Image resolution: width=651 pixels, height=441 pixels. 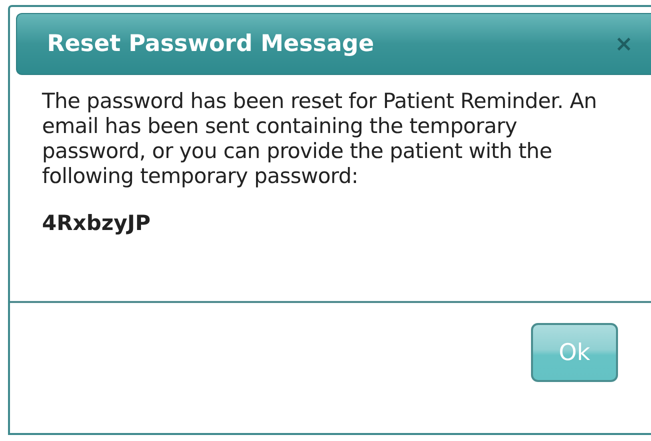 I want to click on temporary-password: 4RxbzyJP, so click(x=97, y=223).